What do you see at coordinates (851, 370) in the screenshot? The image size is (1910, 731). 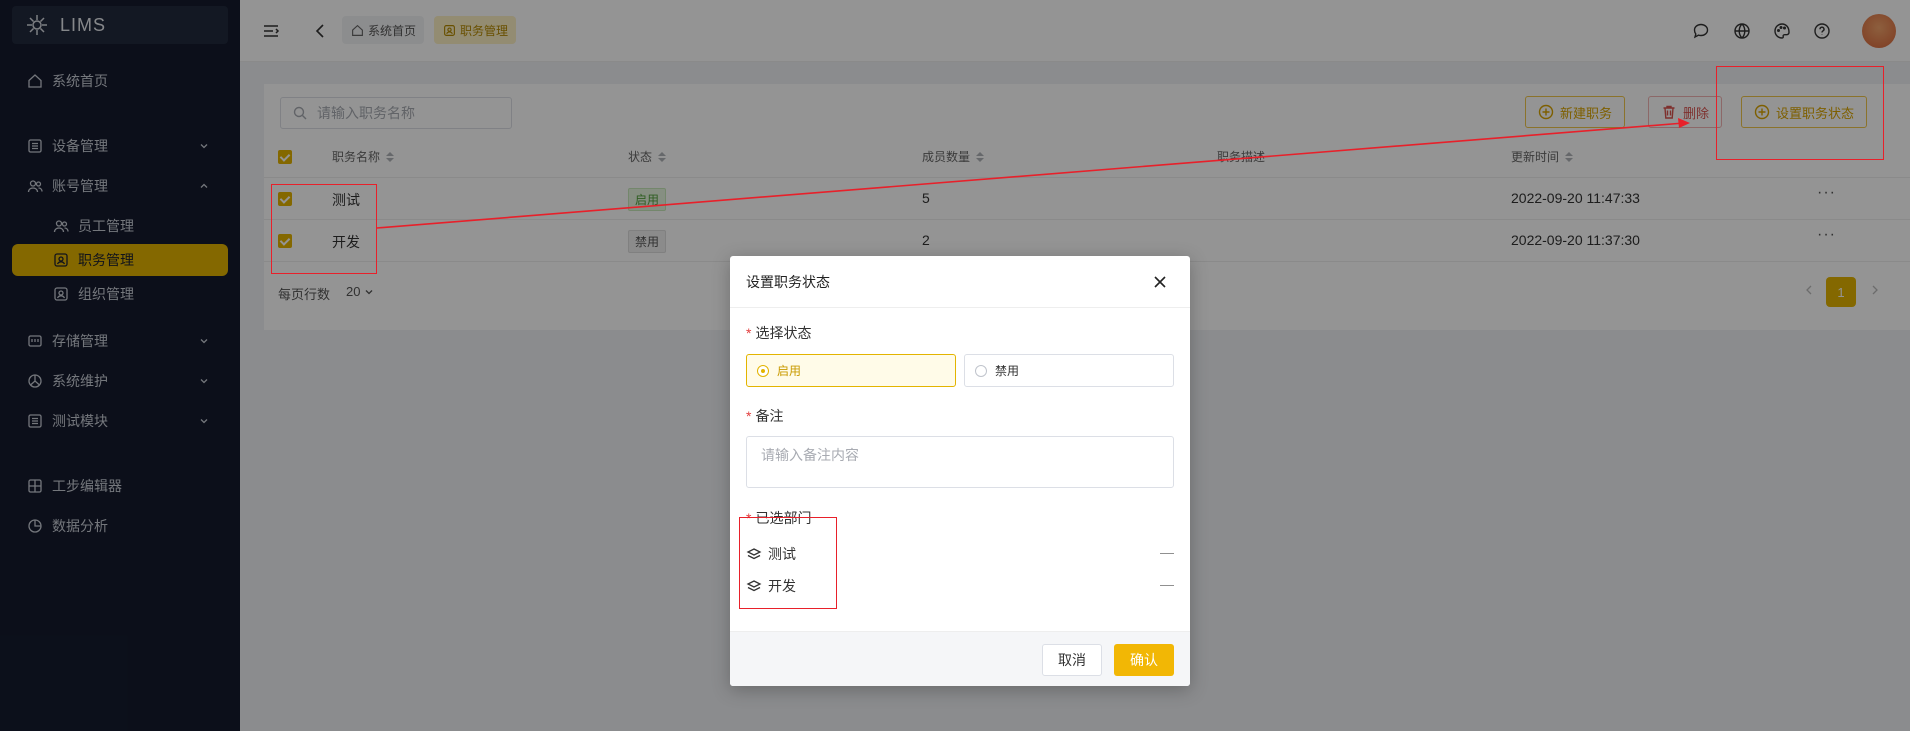 I see `status-radio-enabled: 启用` at bounding box center [851, 370].